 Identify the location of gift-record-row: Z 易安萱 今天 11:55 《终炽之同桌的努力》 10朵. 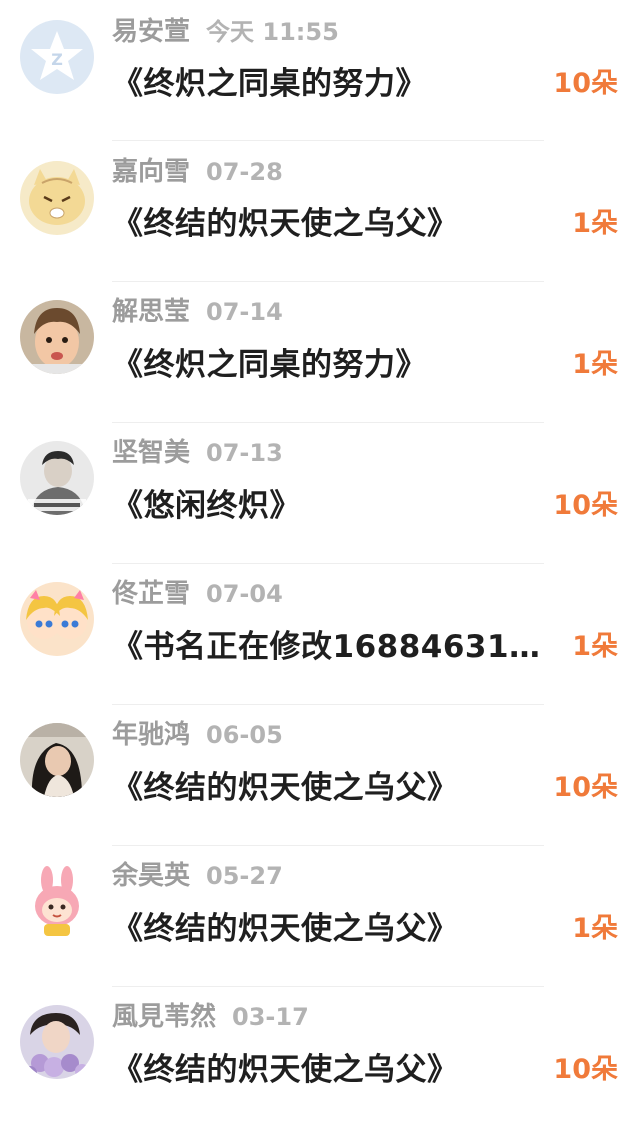
(320, 70).